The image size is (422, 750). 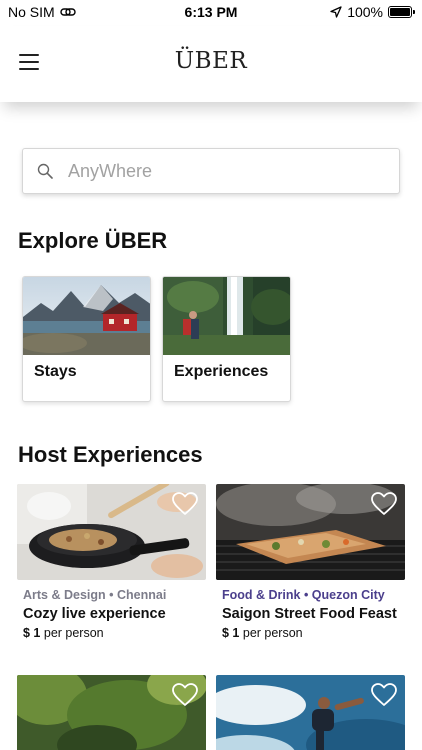 I want to click on search-bar, so click(x=211, y=171).